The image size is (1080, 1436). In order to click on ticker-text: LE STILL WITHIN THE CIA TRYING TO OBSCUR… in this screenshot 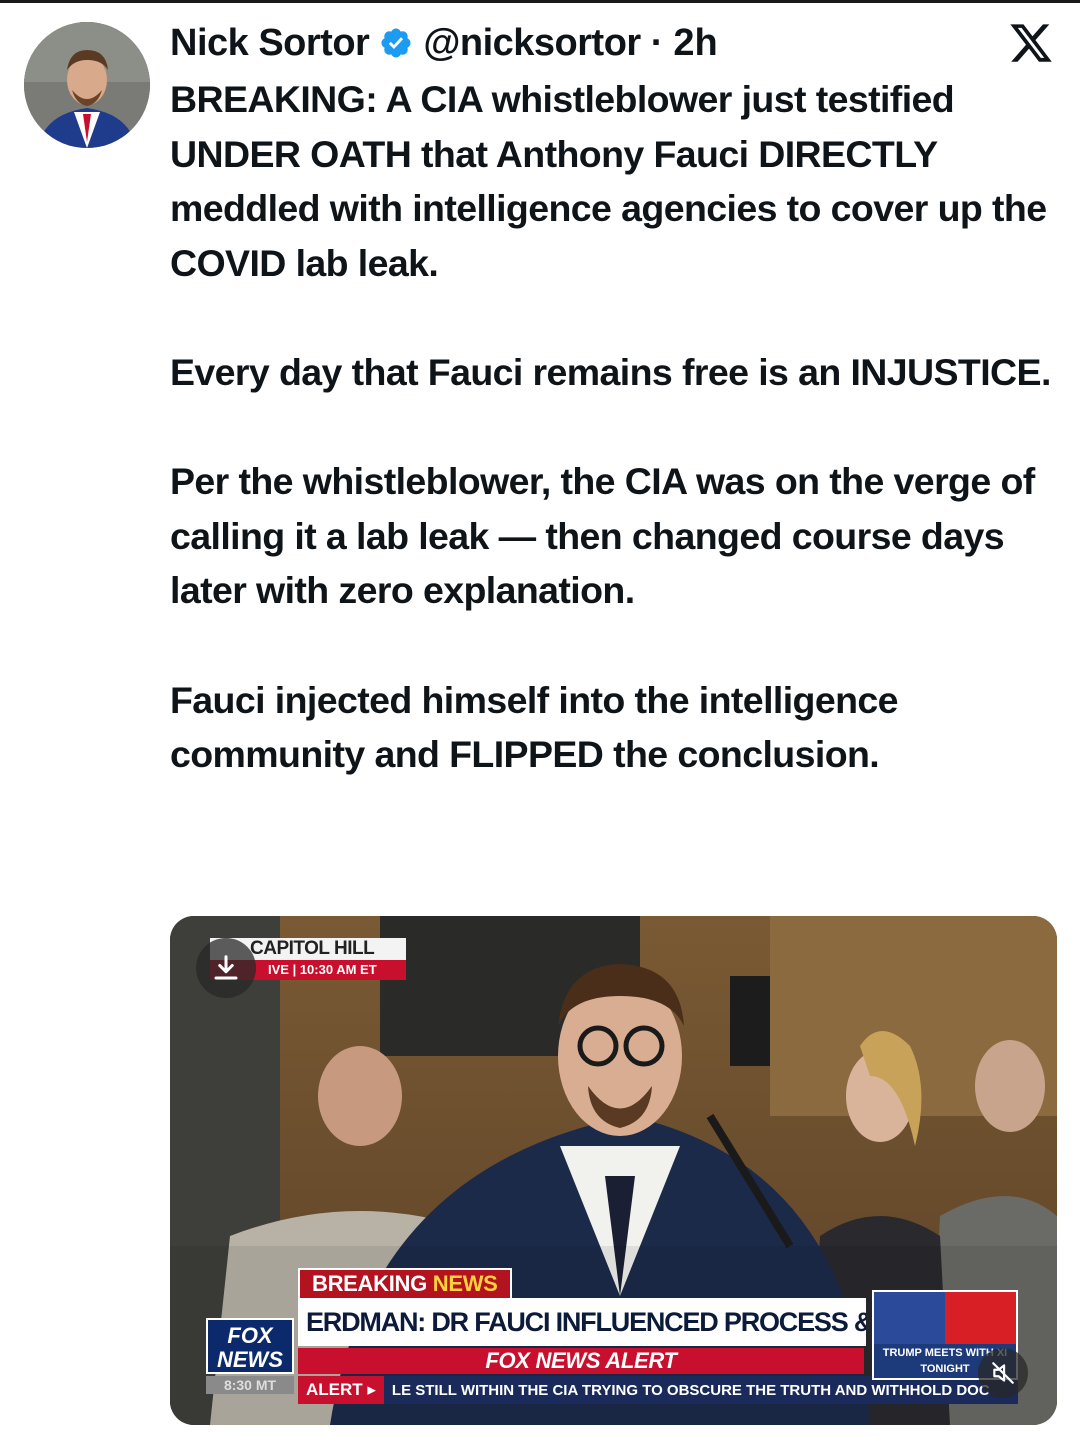, I will do `click(690, 1390)`.